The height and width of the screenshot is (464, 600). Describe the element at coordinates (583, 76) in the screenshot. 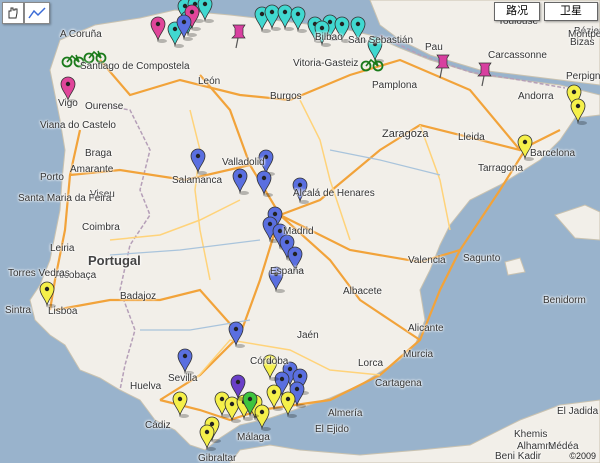

I see `city-label: Perpignan` at that location.